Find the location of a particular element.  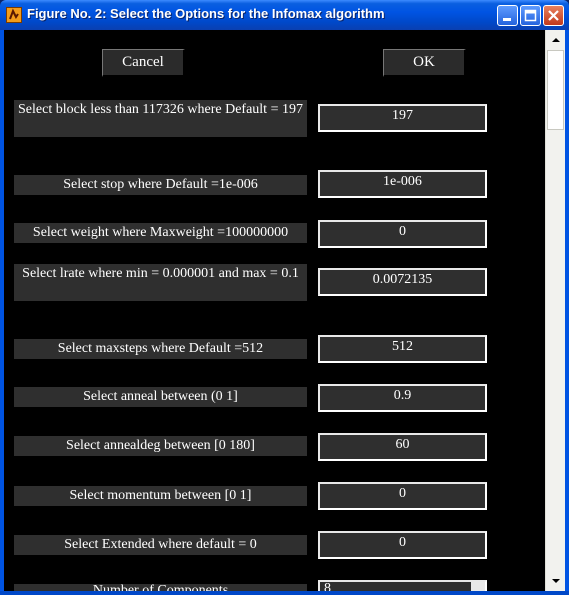

minimize-button is located at coordinates (507, 15).